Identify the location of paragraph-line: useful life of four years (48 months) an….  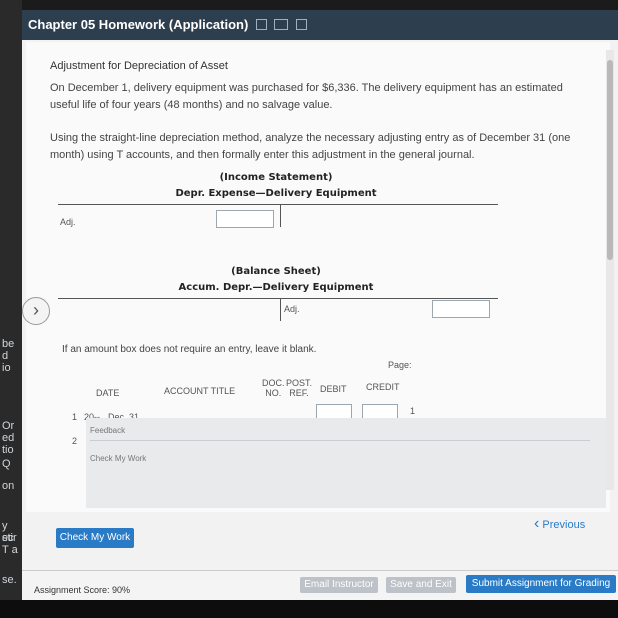
(191, 105).